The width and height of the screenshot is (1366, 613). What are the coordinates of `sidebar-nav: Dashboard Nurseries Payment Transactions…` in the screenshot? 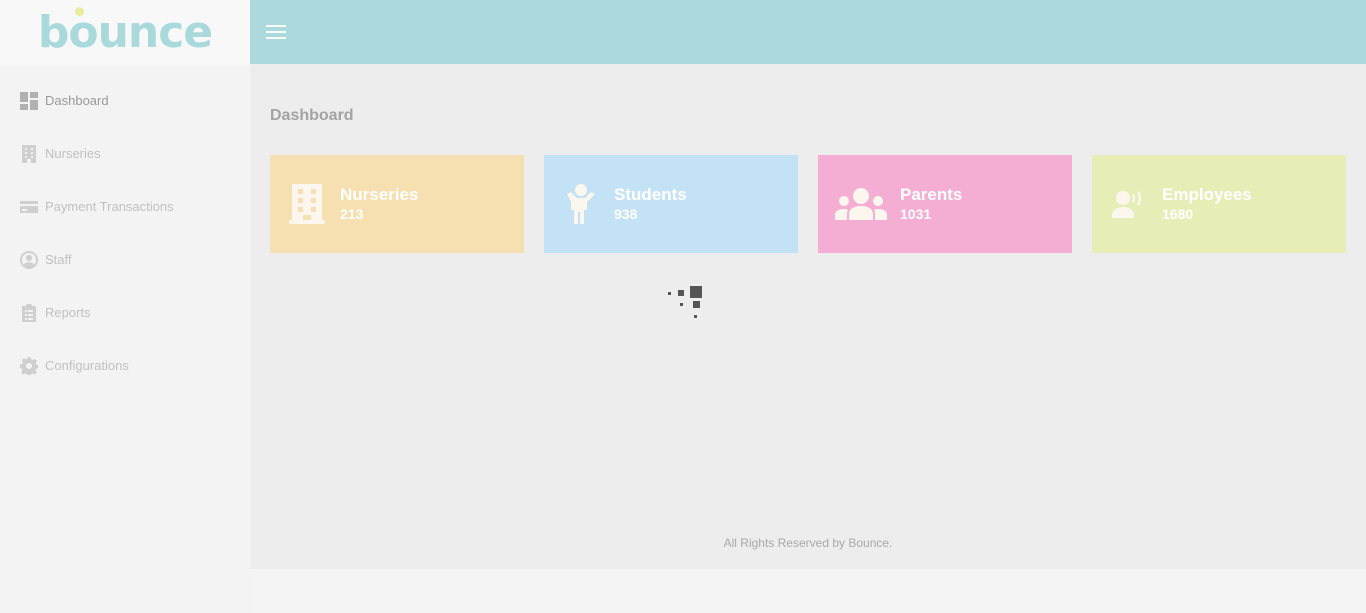 It's located at (125, 233).